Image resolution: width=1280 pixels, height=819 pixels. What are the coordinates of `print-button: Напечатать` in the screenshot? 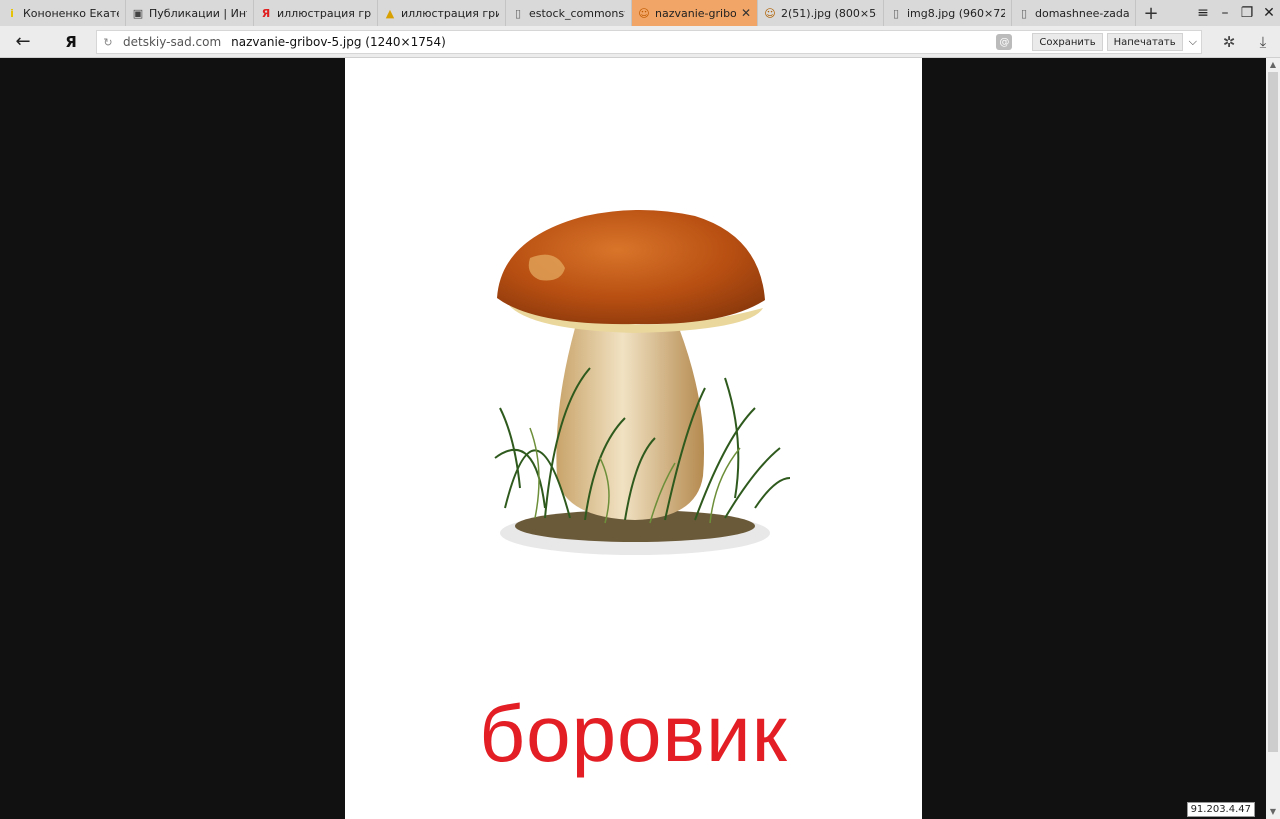 It's located at (1144, 42).